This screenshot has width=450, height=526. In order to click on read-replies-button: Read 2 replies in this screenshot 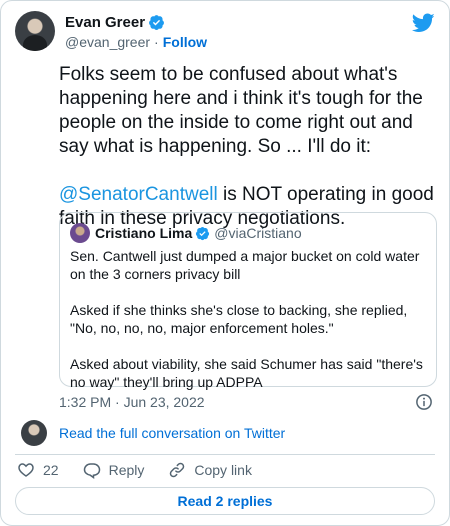, I will do `click(225, 501)`.